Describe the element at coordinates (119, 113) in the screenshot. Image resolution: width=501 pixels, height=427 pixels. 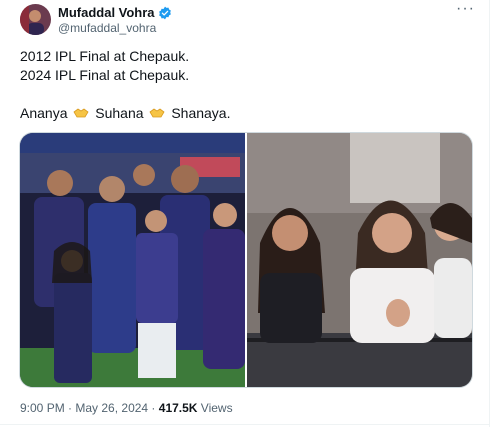
I see `name-suhana: Suhana` at that location.